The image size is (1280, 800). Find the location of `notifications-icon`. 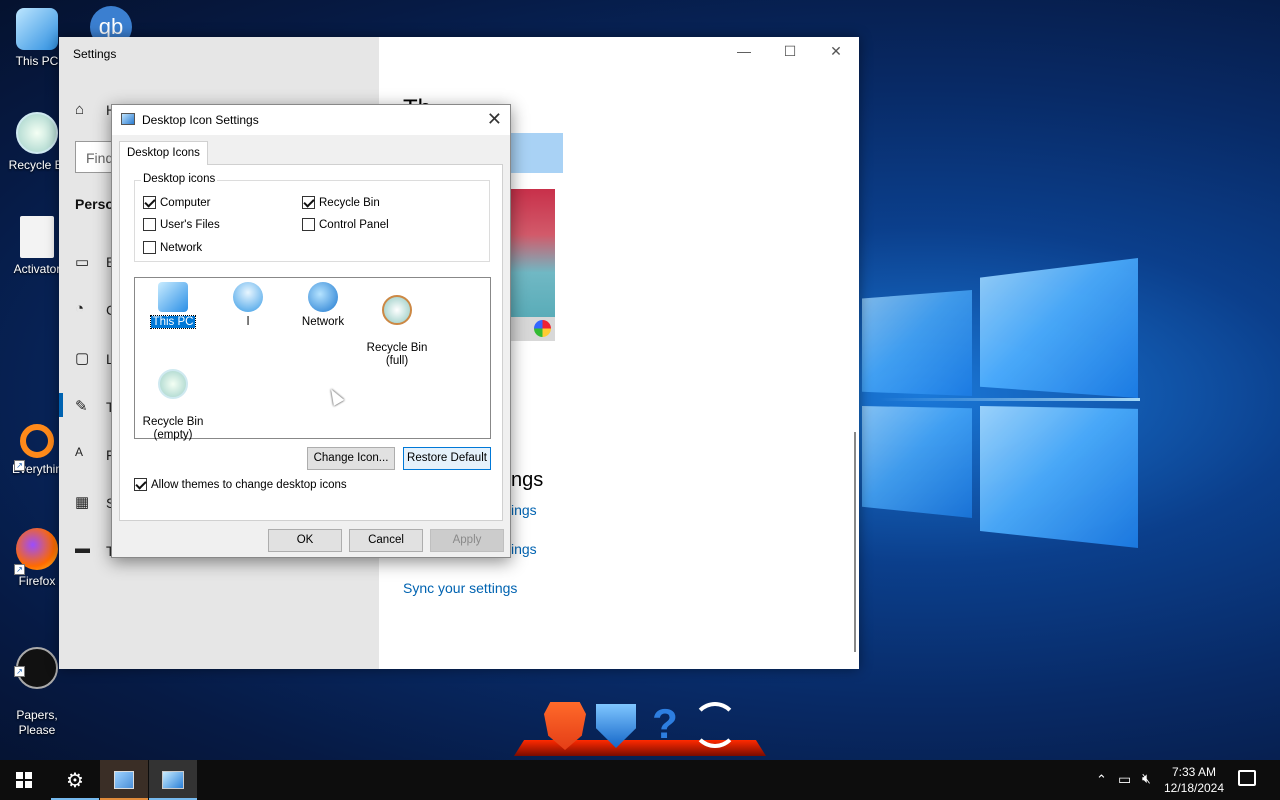

notifications-icon is located at coordinates (1247, 778).